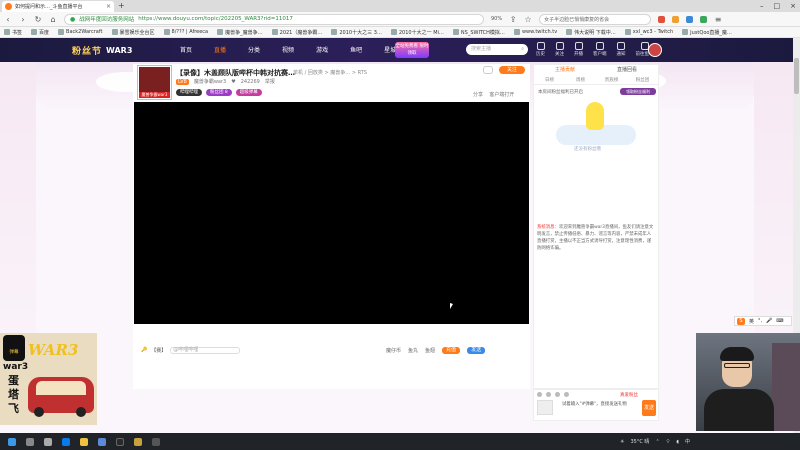 This screenshot has height=450, width=800. I want to click on ime-lang: 英, so click(751, 321).